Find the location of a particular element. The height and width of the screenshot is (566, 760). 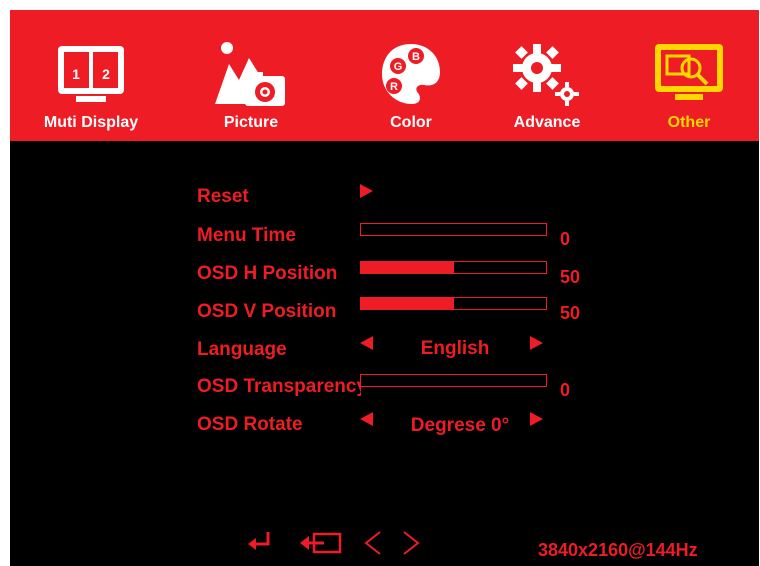

chevron-left-icon is located at coordinates (373, 543).